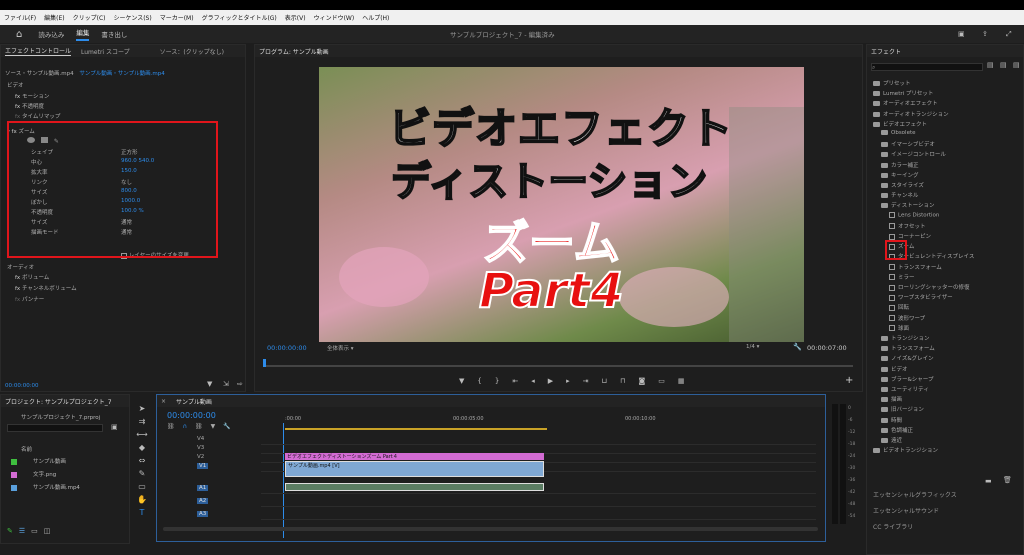 The image size is (1024, 555). What do you see at coordinates (1007, 480) in the screenshot?
I see `delete-icon: 🗑` at bounding box center [1007, 480].